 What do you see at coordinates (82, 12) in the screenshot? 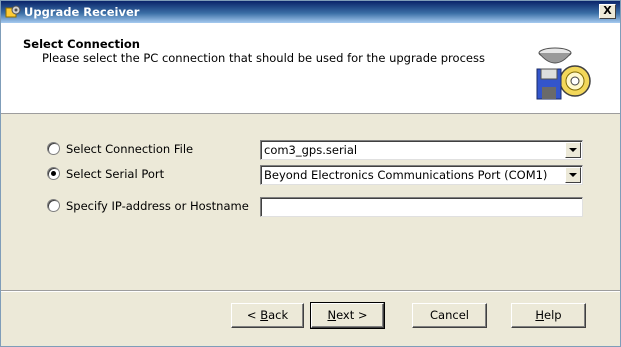
I see `window-title: Upgrade Receiver` at bounding box center [82, 12].